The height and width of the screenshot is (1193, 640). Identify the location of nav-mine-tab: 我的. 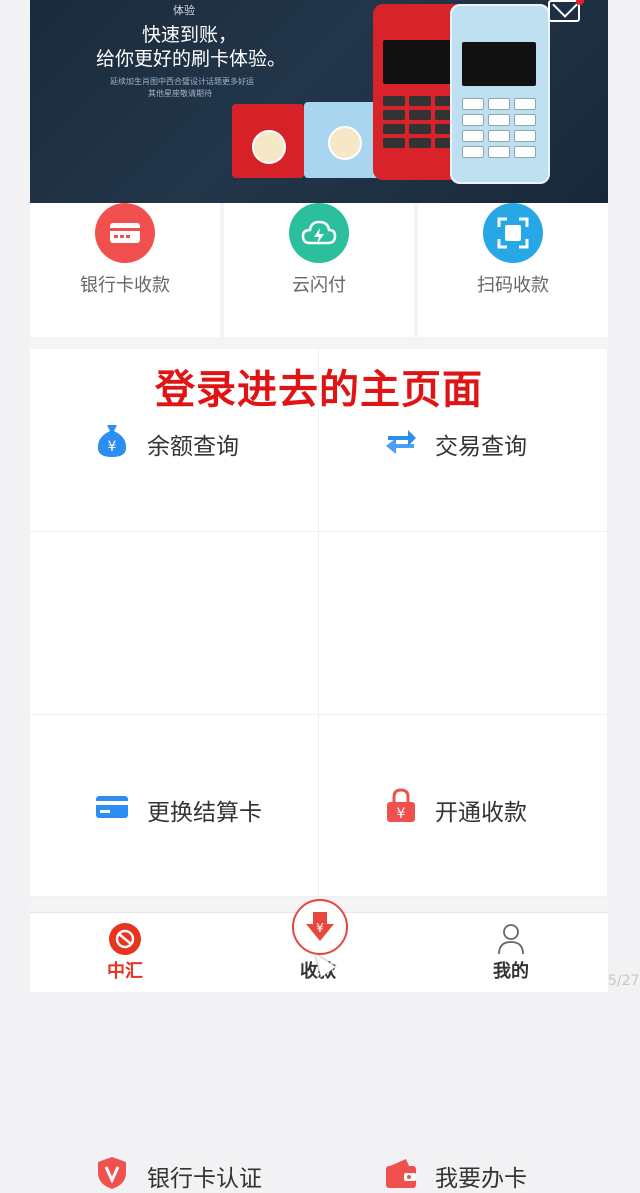
(511, 952).